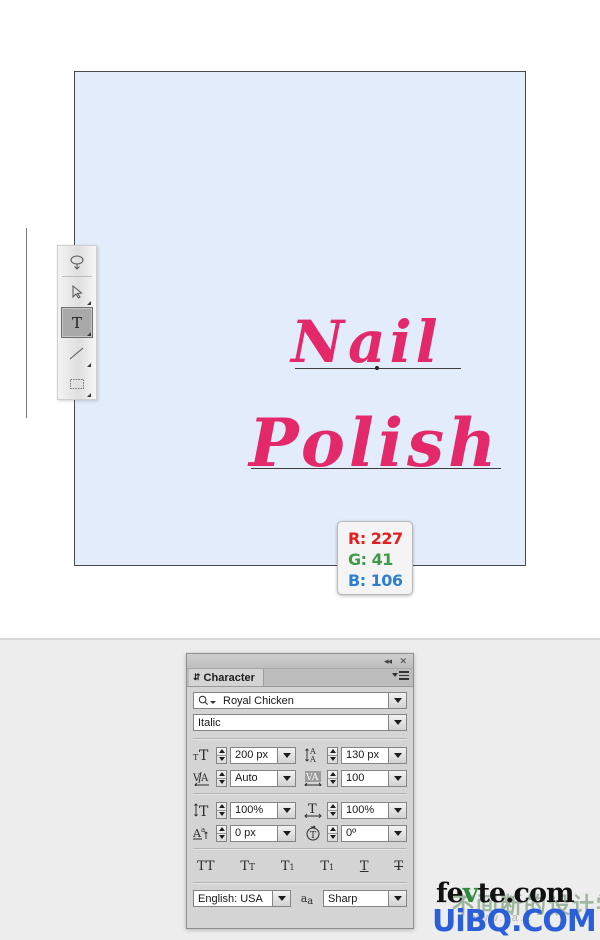 The image size is (600, 940). I want to click on type-tool-label: T, so click(76, 322).